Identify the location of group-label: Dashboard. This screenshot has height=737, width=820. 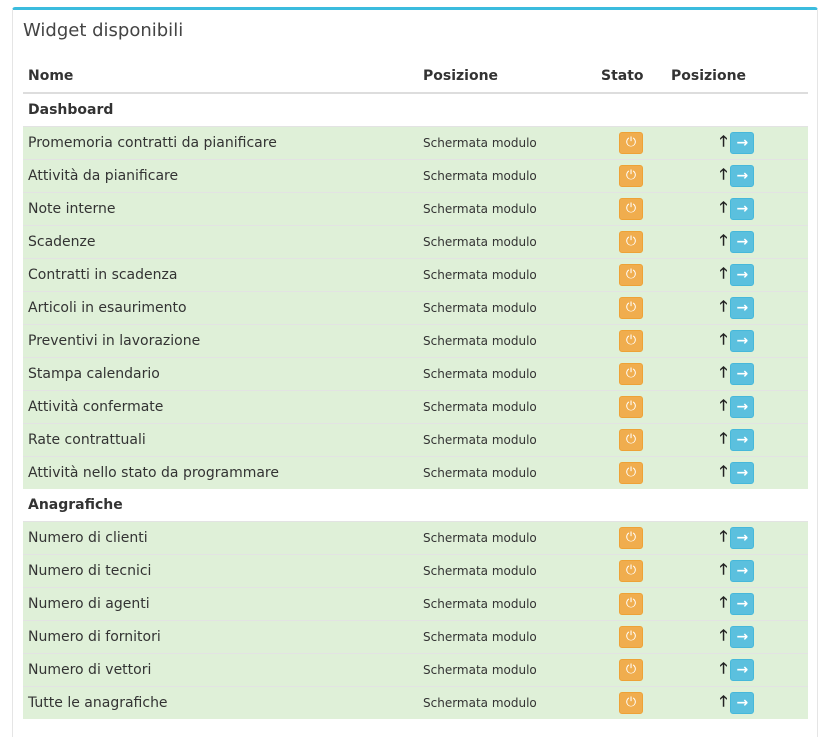
(415, 110).